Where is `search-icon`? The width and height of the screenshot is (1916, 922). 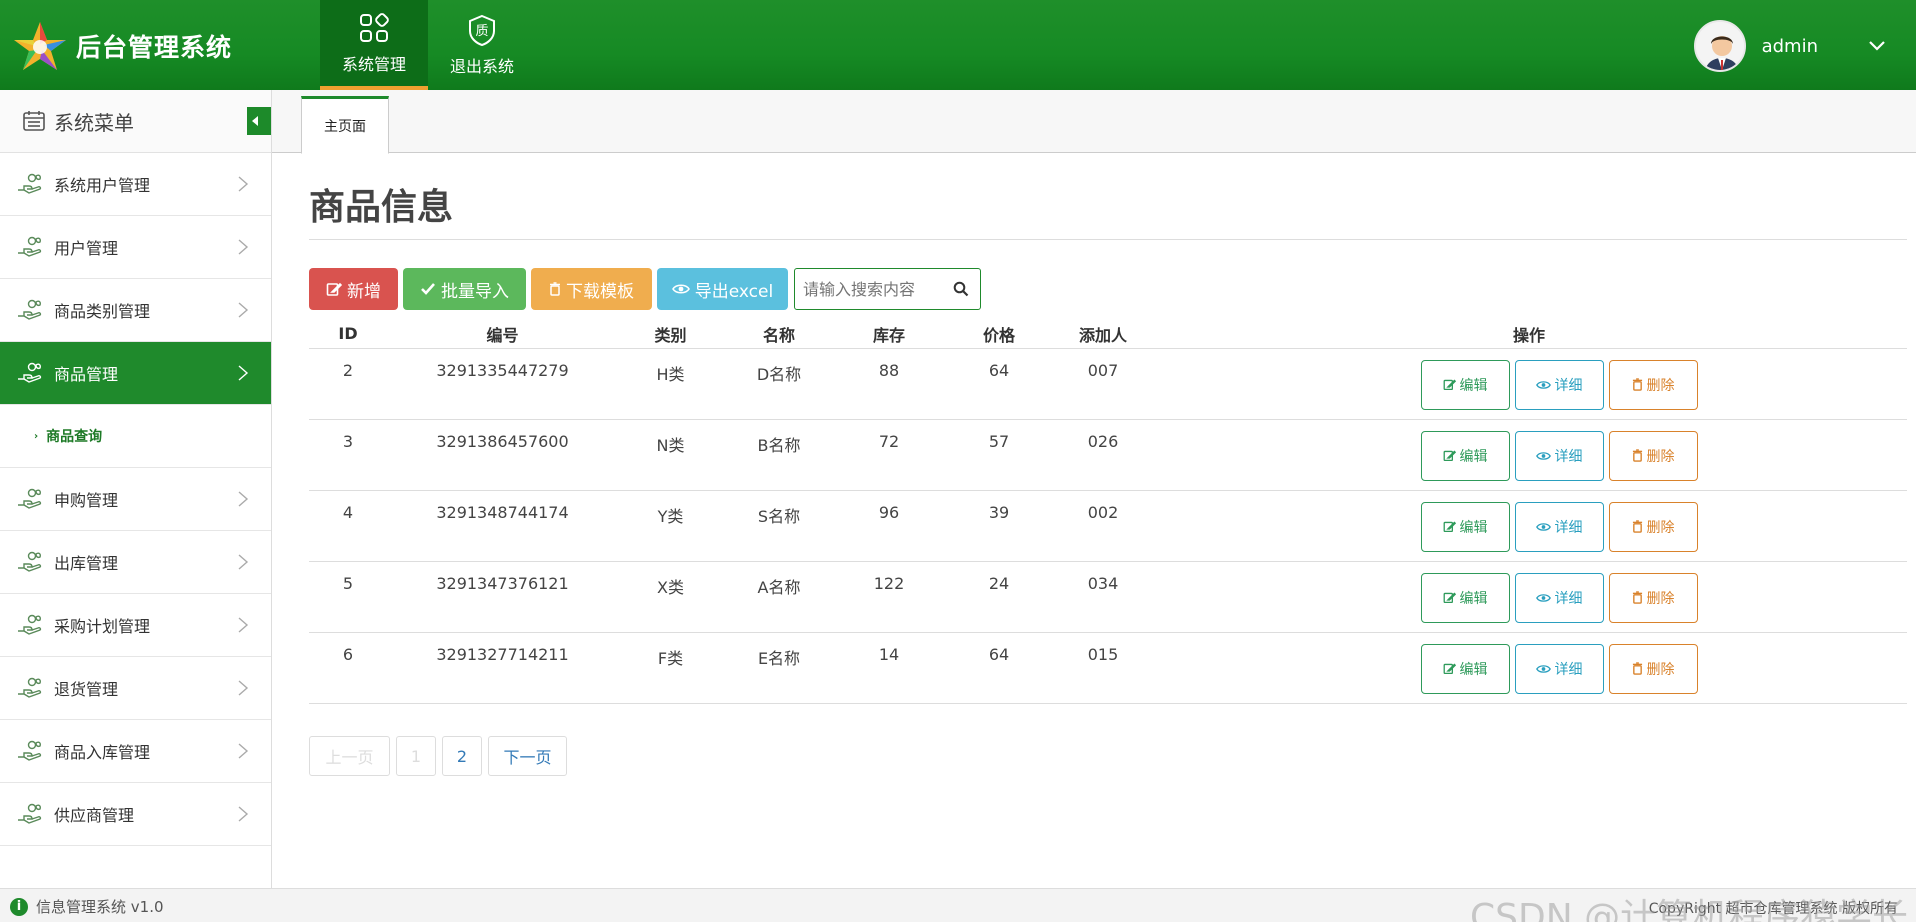 search-icon is located at coordinates (961, 289).